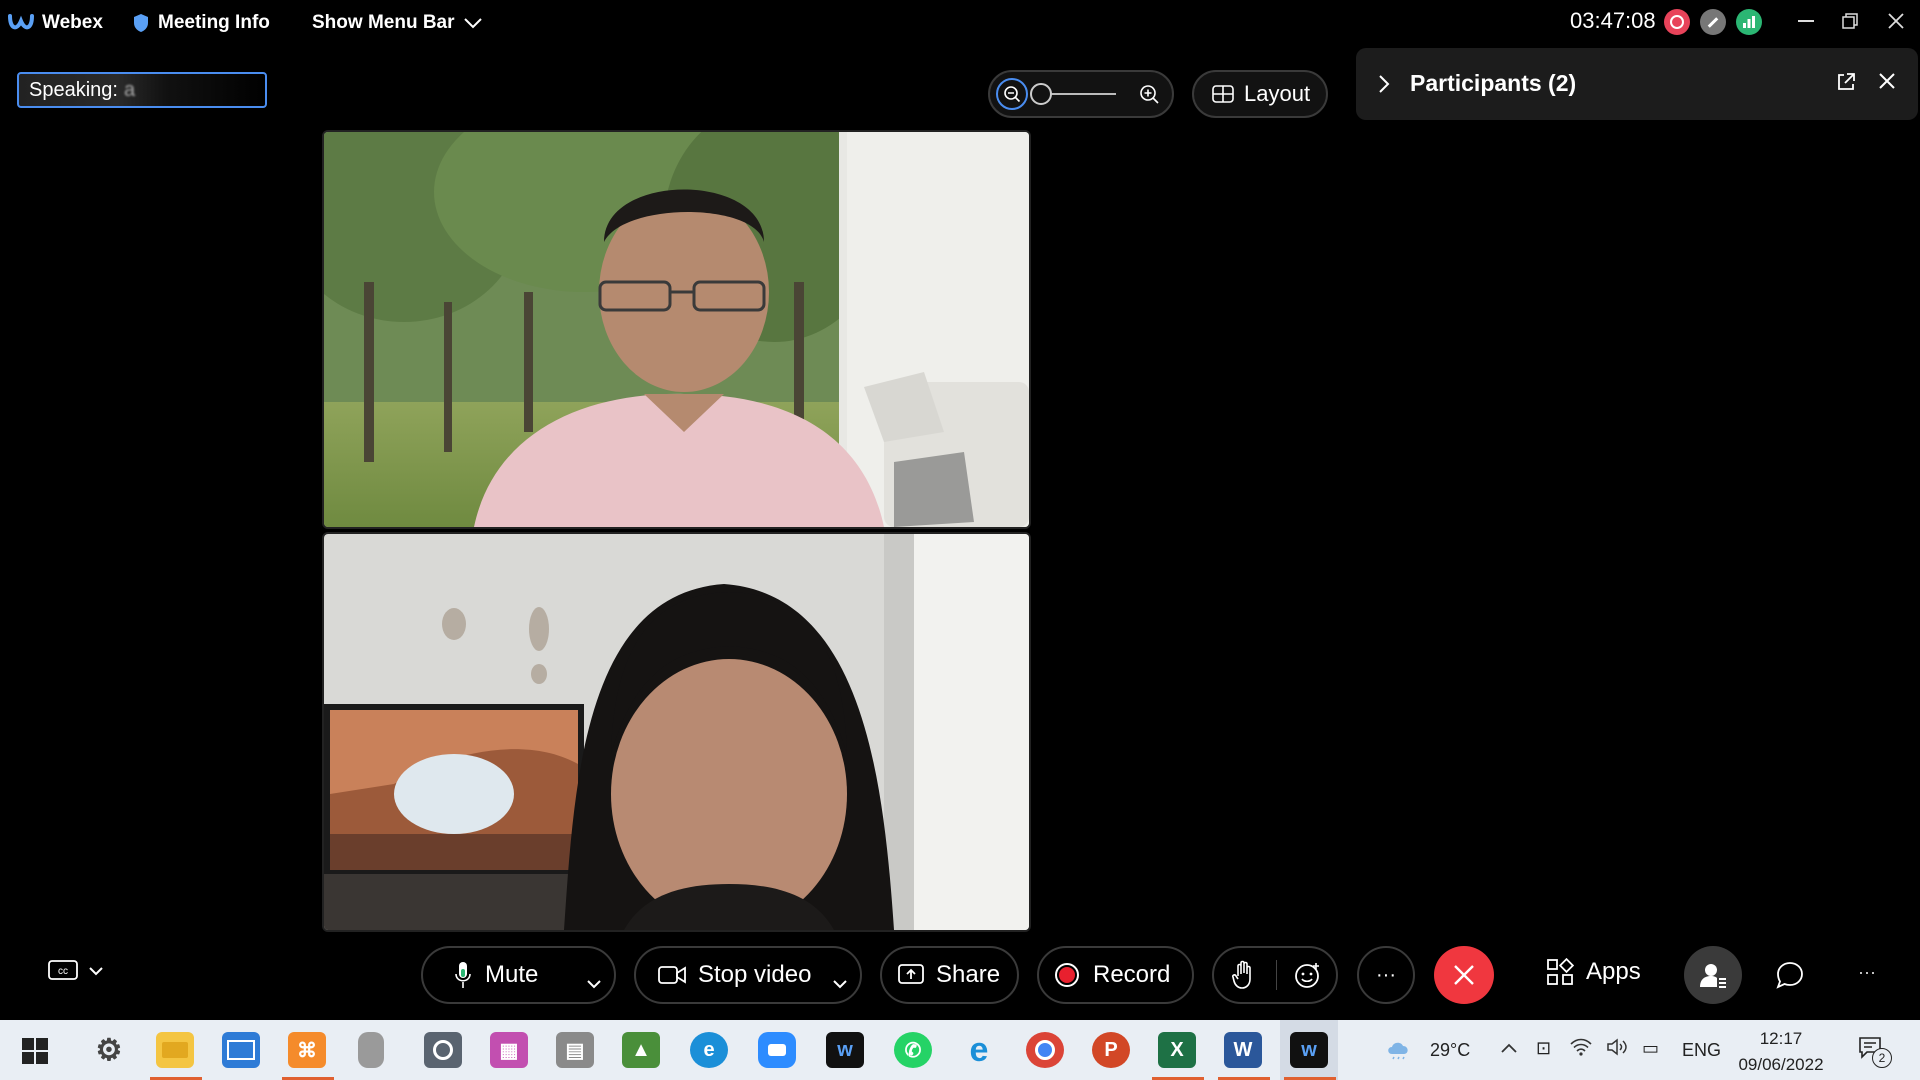 This screenshot has height=1080, width=1920. What do you see at coordinates (913, 1050) in the screenshot?
I see `whatsapp-taskbar-icon: ✆` at bounding box center [913, 1050].